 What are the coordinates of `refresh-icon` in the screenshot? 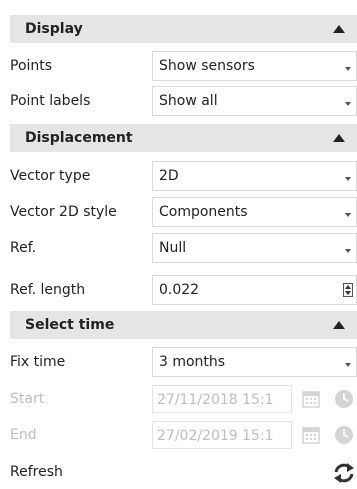 It's located at (344, 473).